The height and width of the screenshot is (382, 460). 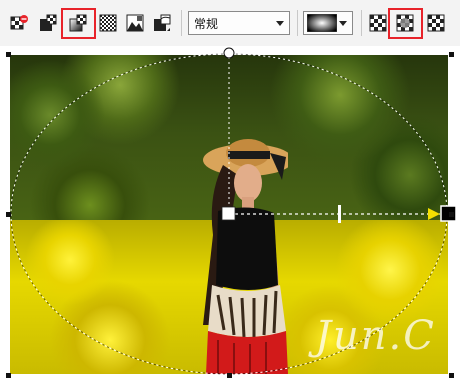 What do you see at coordinates (228, 213) in the screenshot?
I see `start-color-node` at bounding box center [228, 213].